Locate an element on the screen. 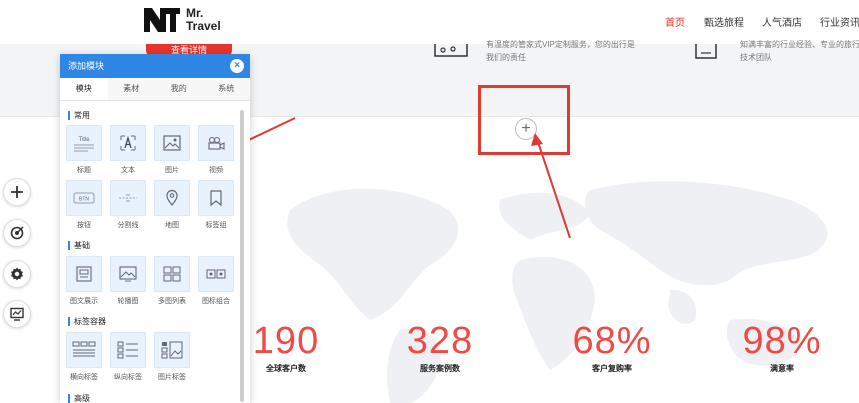 This screenshot has height=403, width=859. module-multi-image-list: 多图列表 is located at coordinates (172, 281).